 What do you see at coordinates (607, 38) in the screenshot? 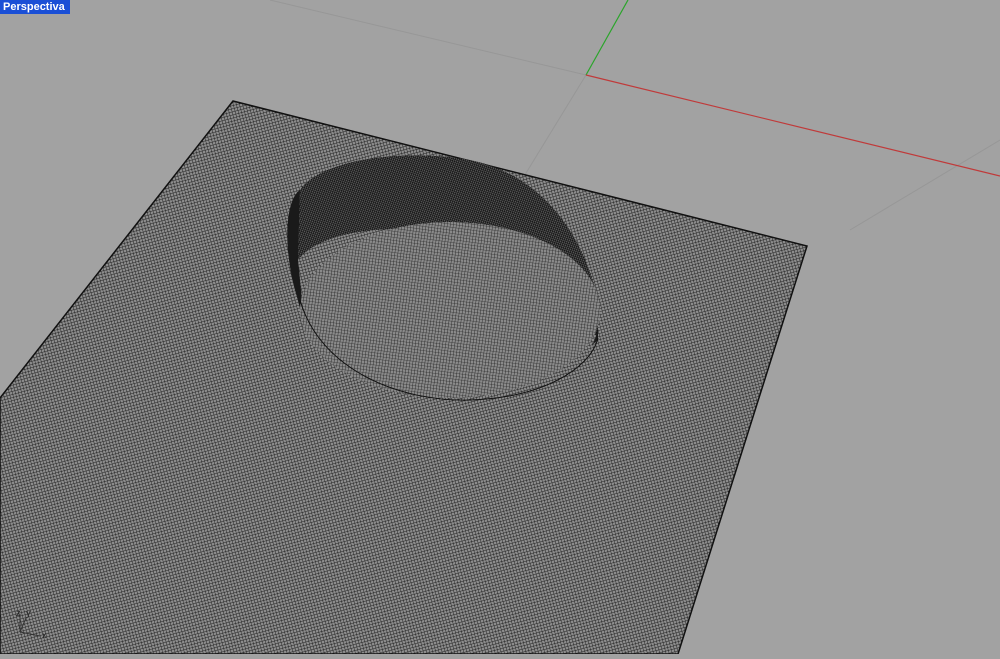
I see `y-axis-line` at bounding box center [607, 38].